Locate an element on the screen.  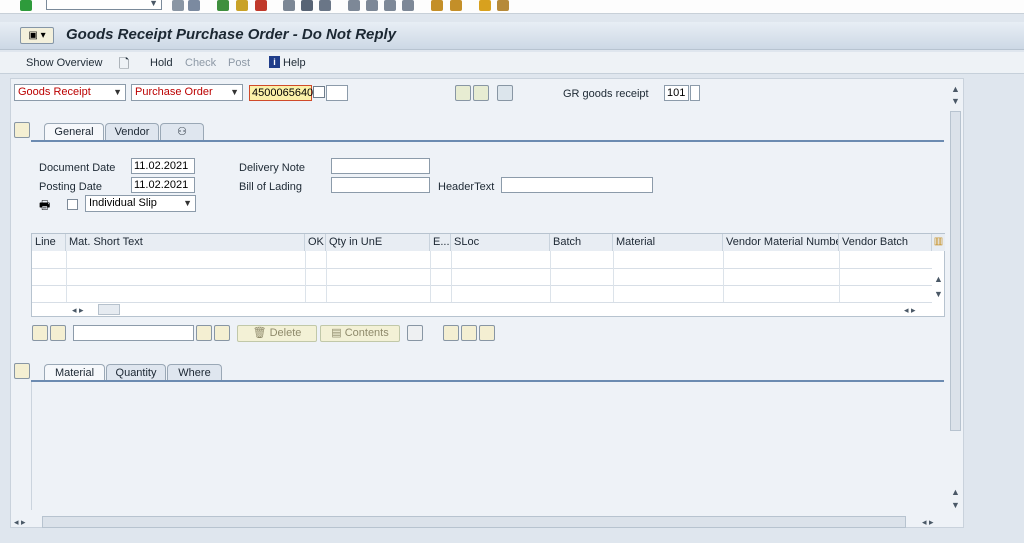
po-item-input is located at coordinates (337, 93).